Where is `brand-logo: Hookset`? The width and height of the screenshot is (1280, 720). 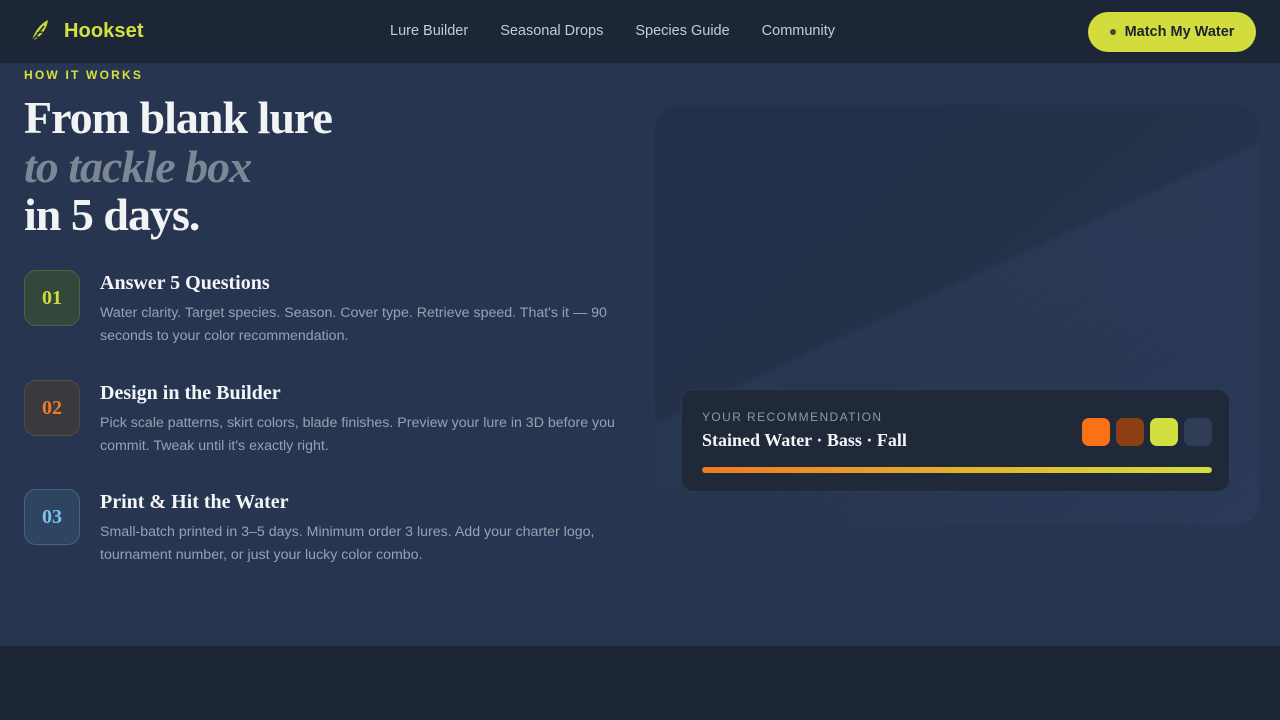 brand-logo: Hookset is located at coordinates (86, 31).